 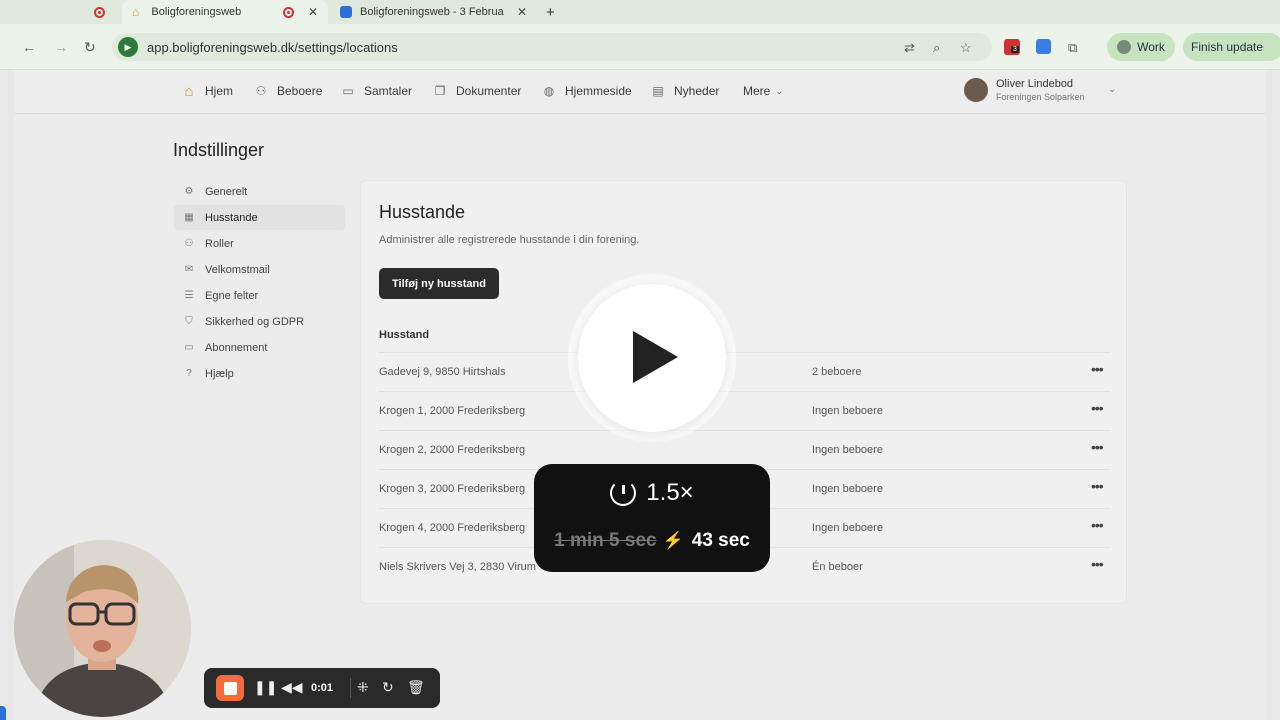 What do you see at coordinates (452, 489) in the screenshot?
I see `household-address: Krogen 3, 2000 Frederiksberg` at bounding box center [452, 489].